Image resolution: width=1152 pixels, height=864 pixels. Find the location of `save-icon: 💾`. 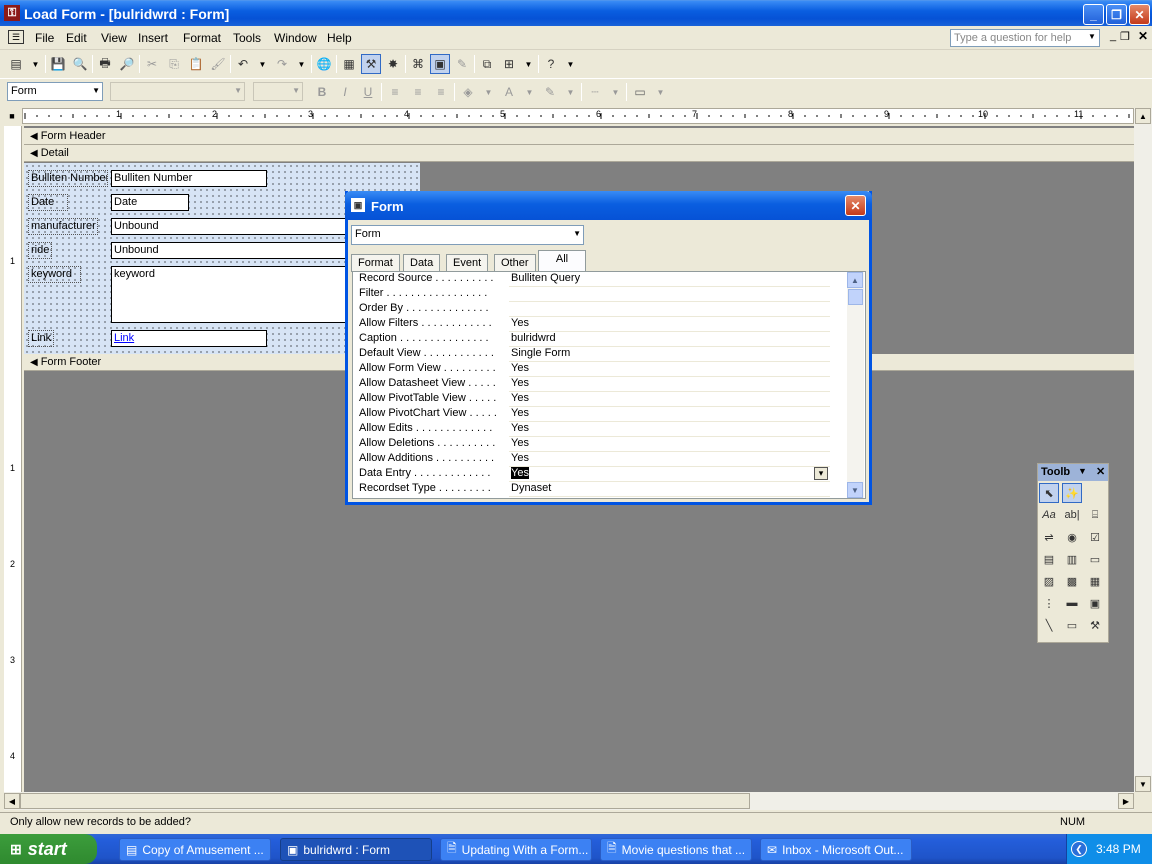

save-icon: 💾 is located at coordinates (58, 64).